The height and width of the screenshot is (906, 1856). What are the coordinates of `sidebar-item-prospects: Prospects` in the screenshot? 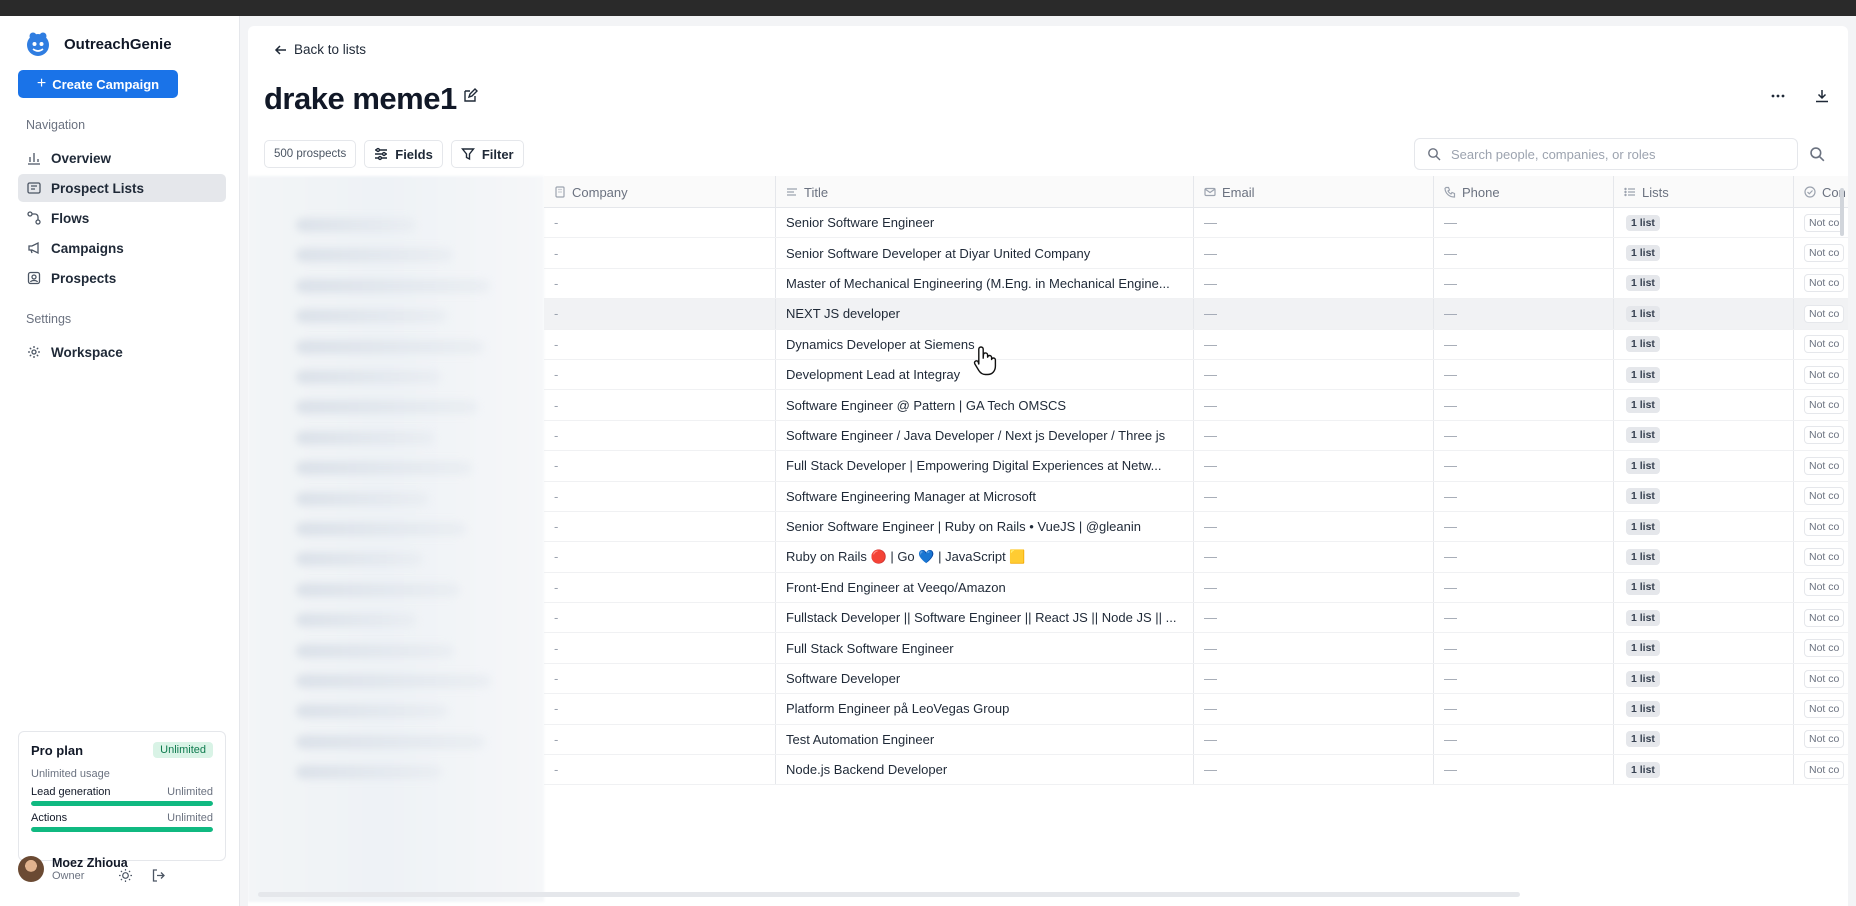 It's located at (122, 278).